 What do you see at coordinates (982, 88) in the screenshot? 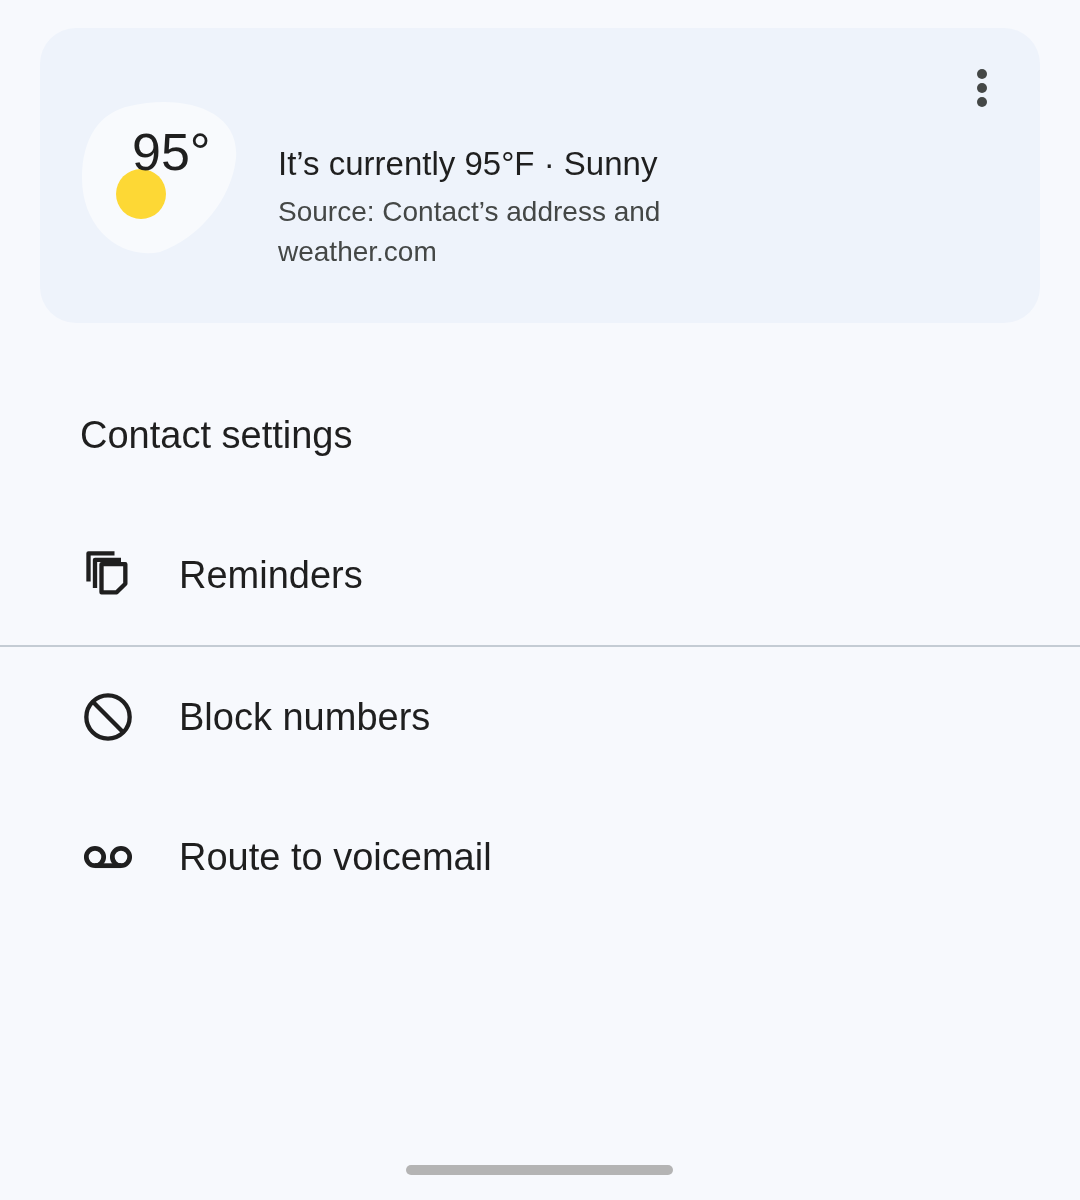
I see `more-icon` at bounding box center [982, 88].